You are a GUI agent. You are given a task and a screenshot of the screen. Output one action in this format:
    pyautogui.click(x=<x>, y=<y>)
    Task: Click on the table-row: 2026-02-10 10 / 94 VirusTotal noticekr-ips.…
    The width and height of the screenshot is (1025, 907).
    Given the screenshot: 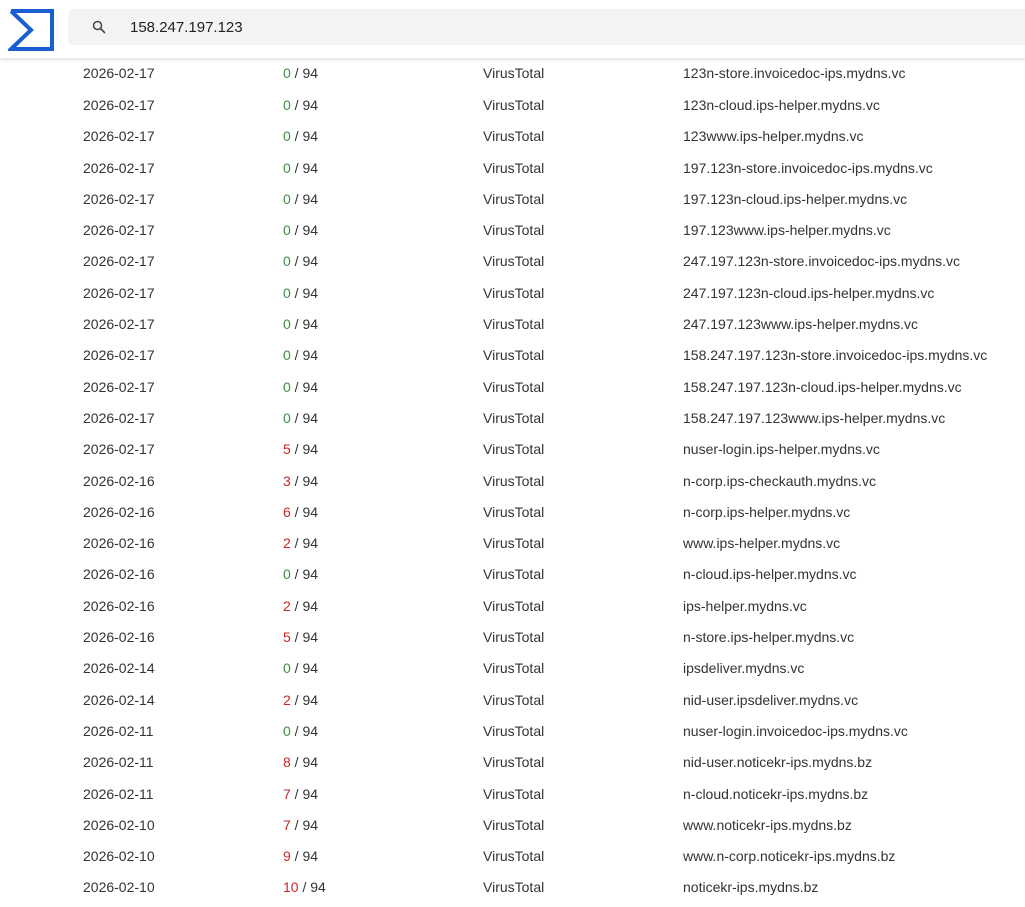 What is the action you would take?
    pyautogui.click(x=512, y=887)
    